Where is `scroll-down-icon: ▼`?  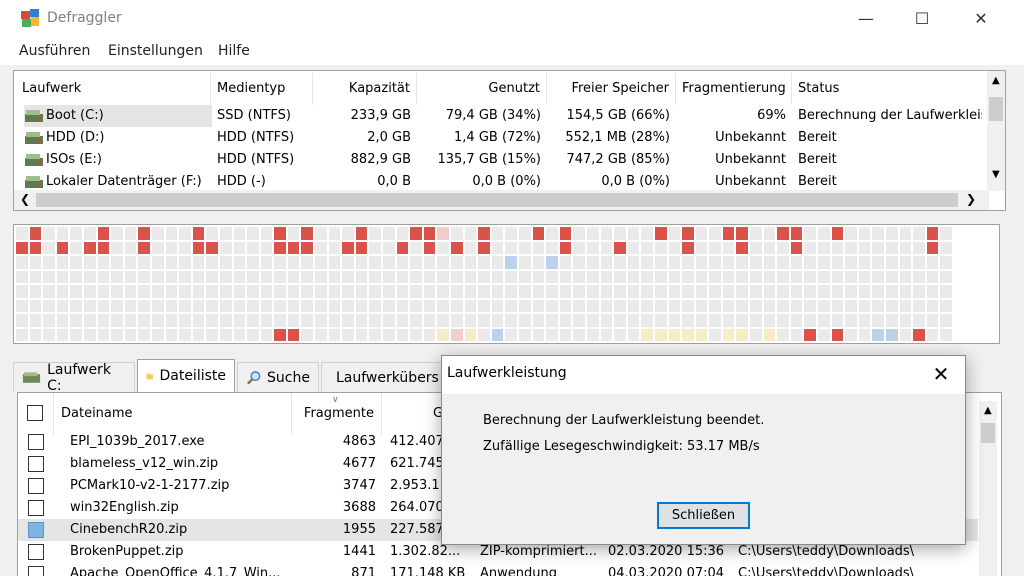
scroll-down-icon: ▼ is located at coordinates (996, 174).